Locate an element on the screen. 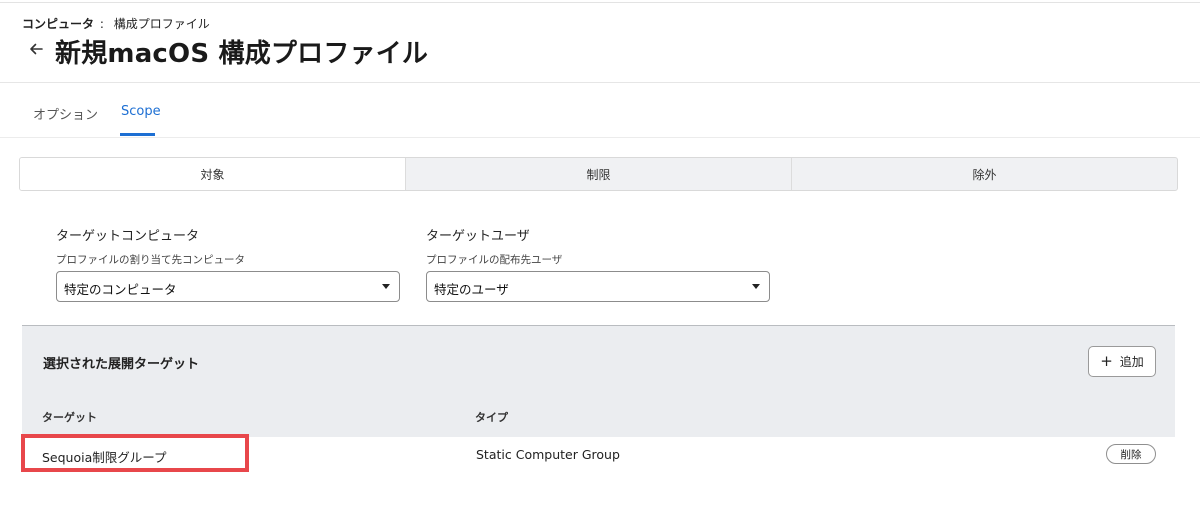 The height and width of the screenshot is (508, 1200). deployment-targets-title: 選択された展開ターゲット is located at coordinates (121, 364).